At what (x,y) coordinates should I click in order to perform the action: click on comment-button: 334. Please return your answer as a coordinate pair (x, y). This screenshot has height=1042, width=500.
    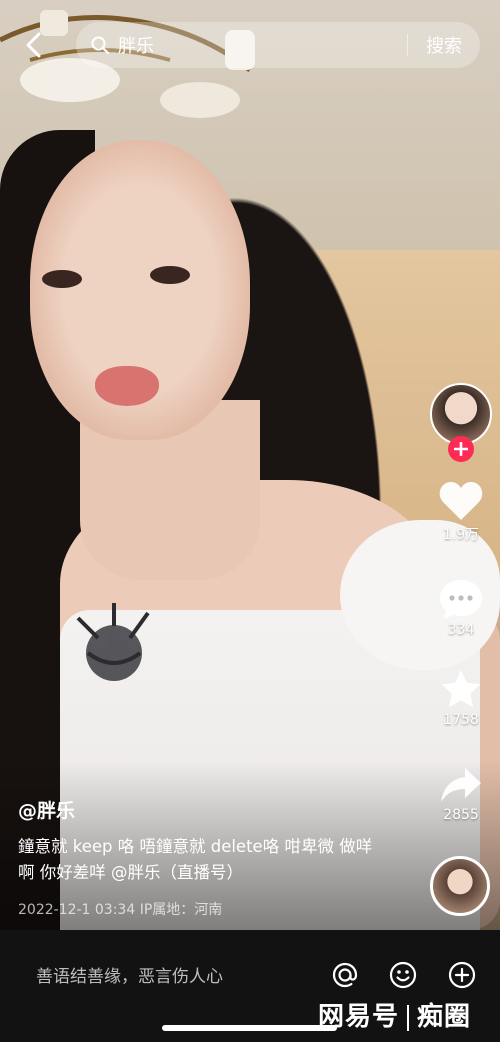
    Looking at the image, I should click on (461, 608).